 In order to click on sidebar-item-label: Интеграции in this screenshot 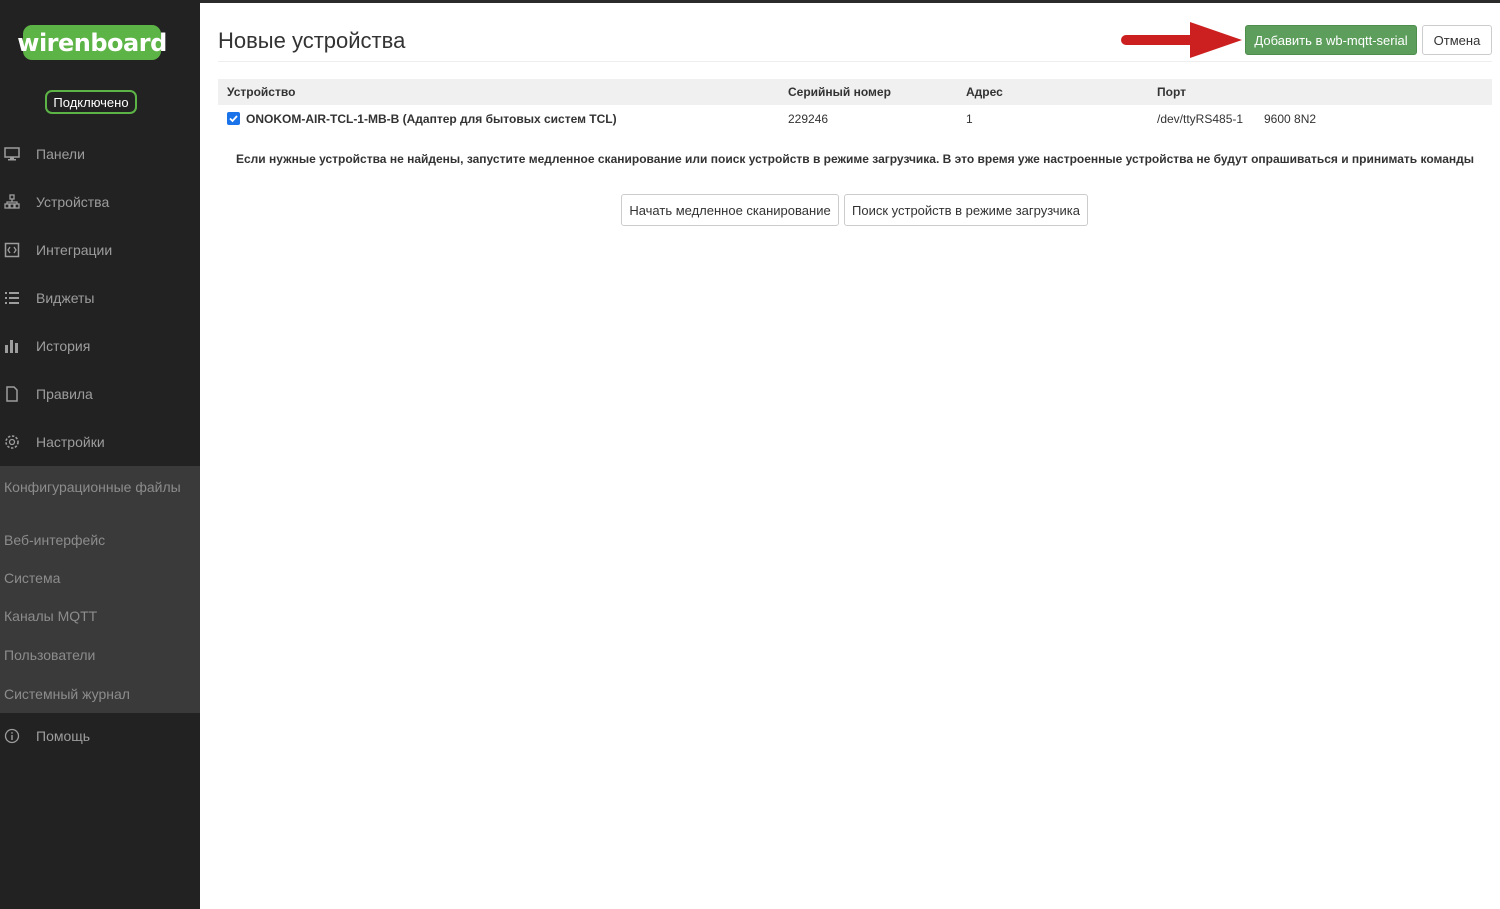, I will do `click(74, 250)`.